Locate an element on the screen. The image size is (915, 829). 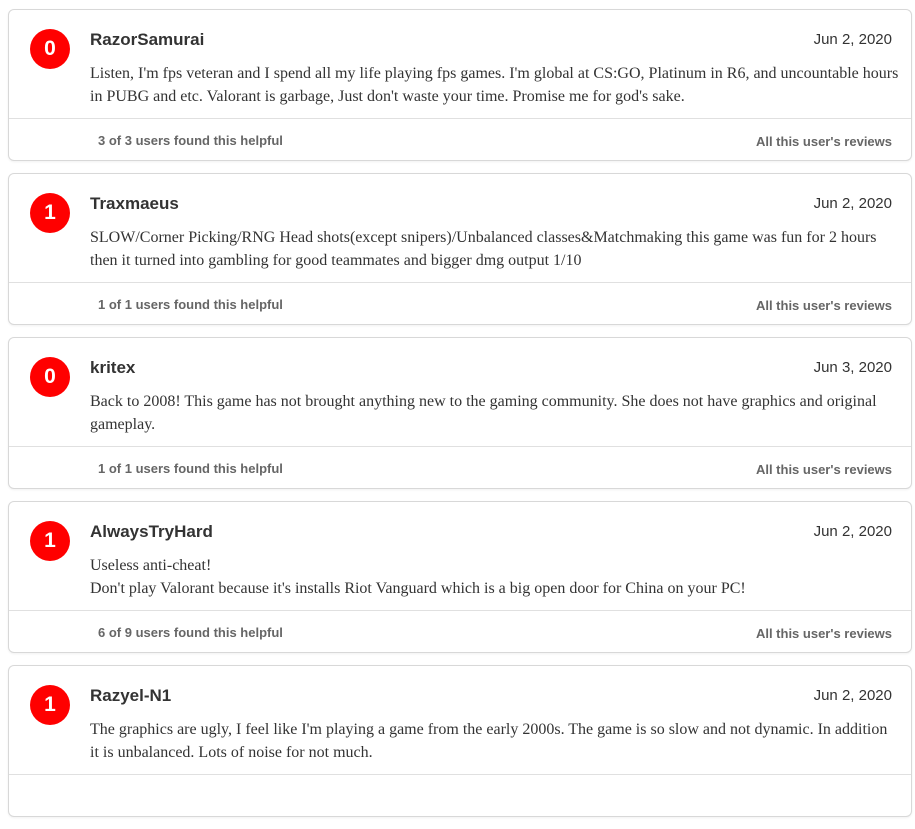
review-author: Razyel-N1 is located at coordinates (130, 696).